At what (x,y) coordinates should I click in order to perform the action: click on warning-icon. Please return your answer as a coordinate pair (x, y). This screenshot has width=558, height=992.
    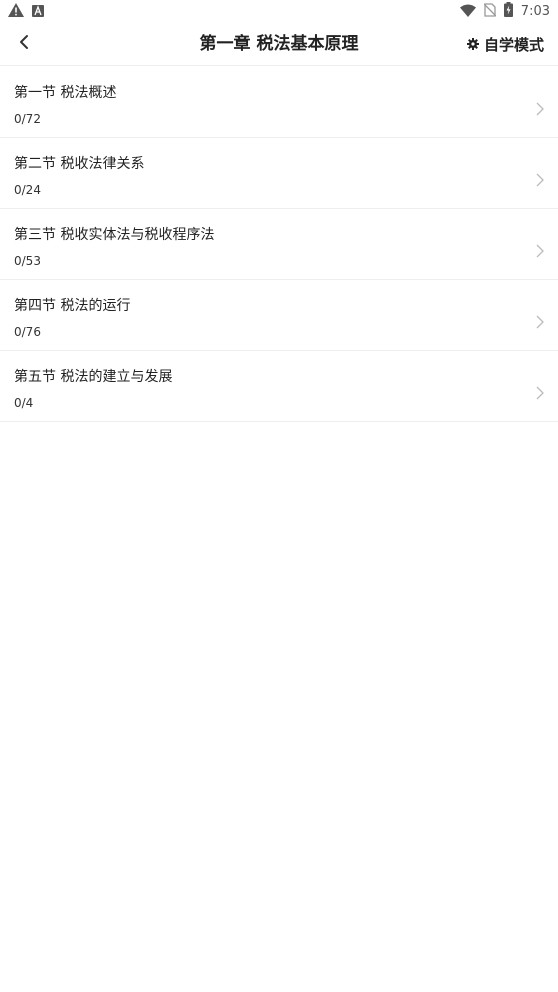
    Looking at the image, I should click on (16, 11).